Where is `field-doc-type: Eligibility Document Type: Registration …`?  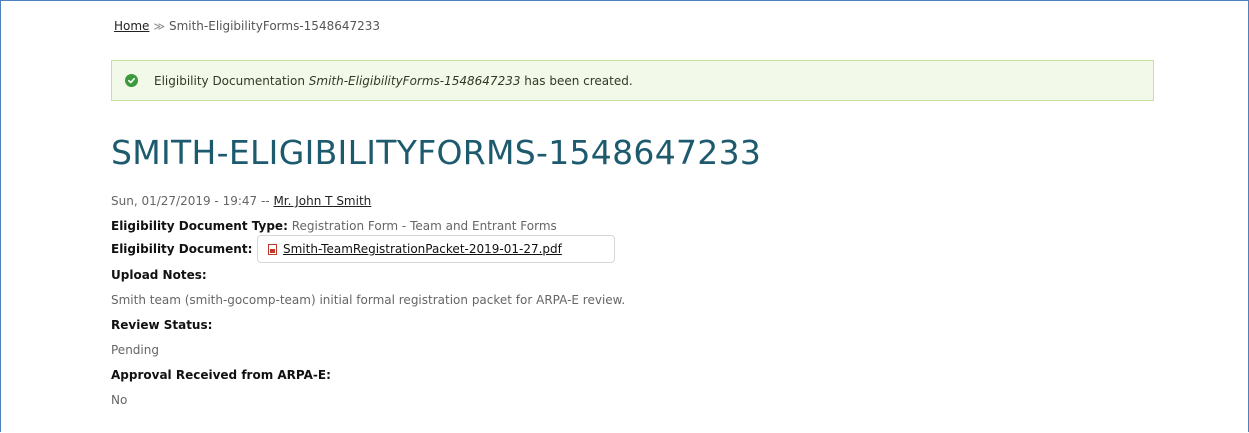
field-doc-type: Eligibility Document Type: Registration … is located at coordinates (334, 226).